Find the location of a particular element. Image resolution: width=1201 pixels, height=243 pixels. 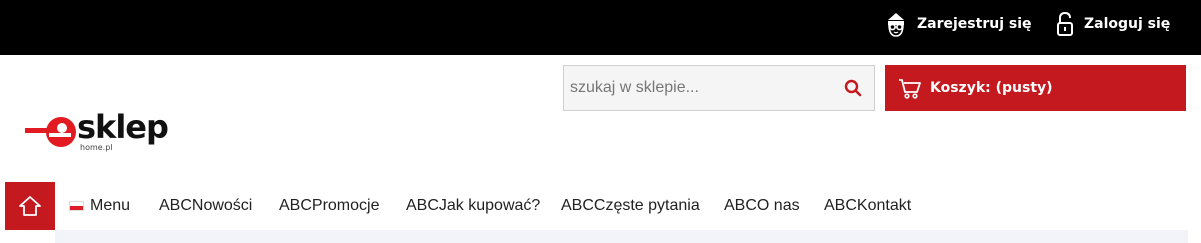

search-box is located at coordinates (719, 88).